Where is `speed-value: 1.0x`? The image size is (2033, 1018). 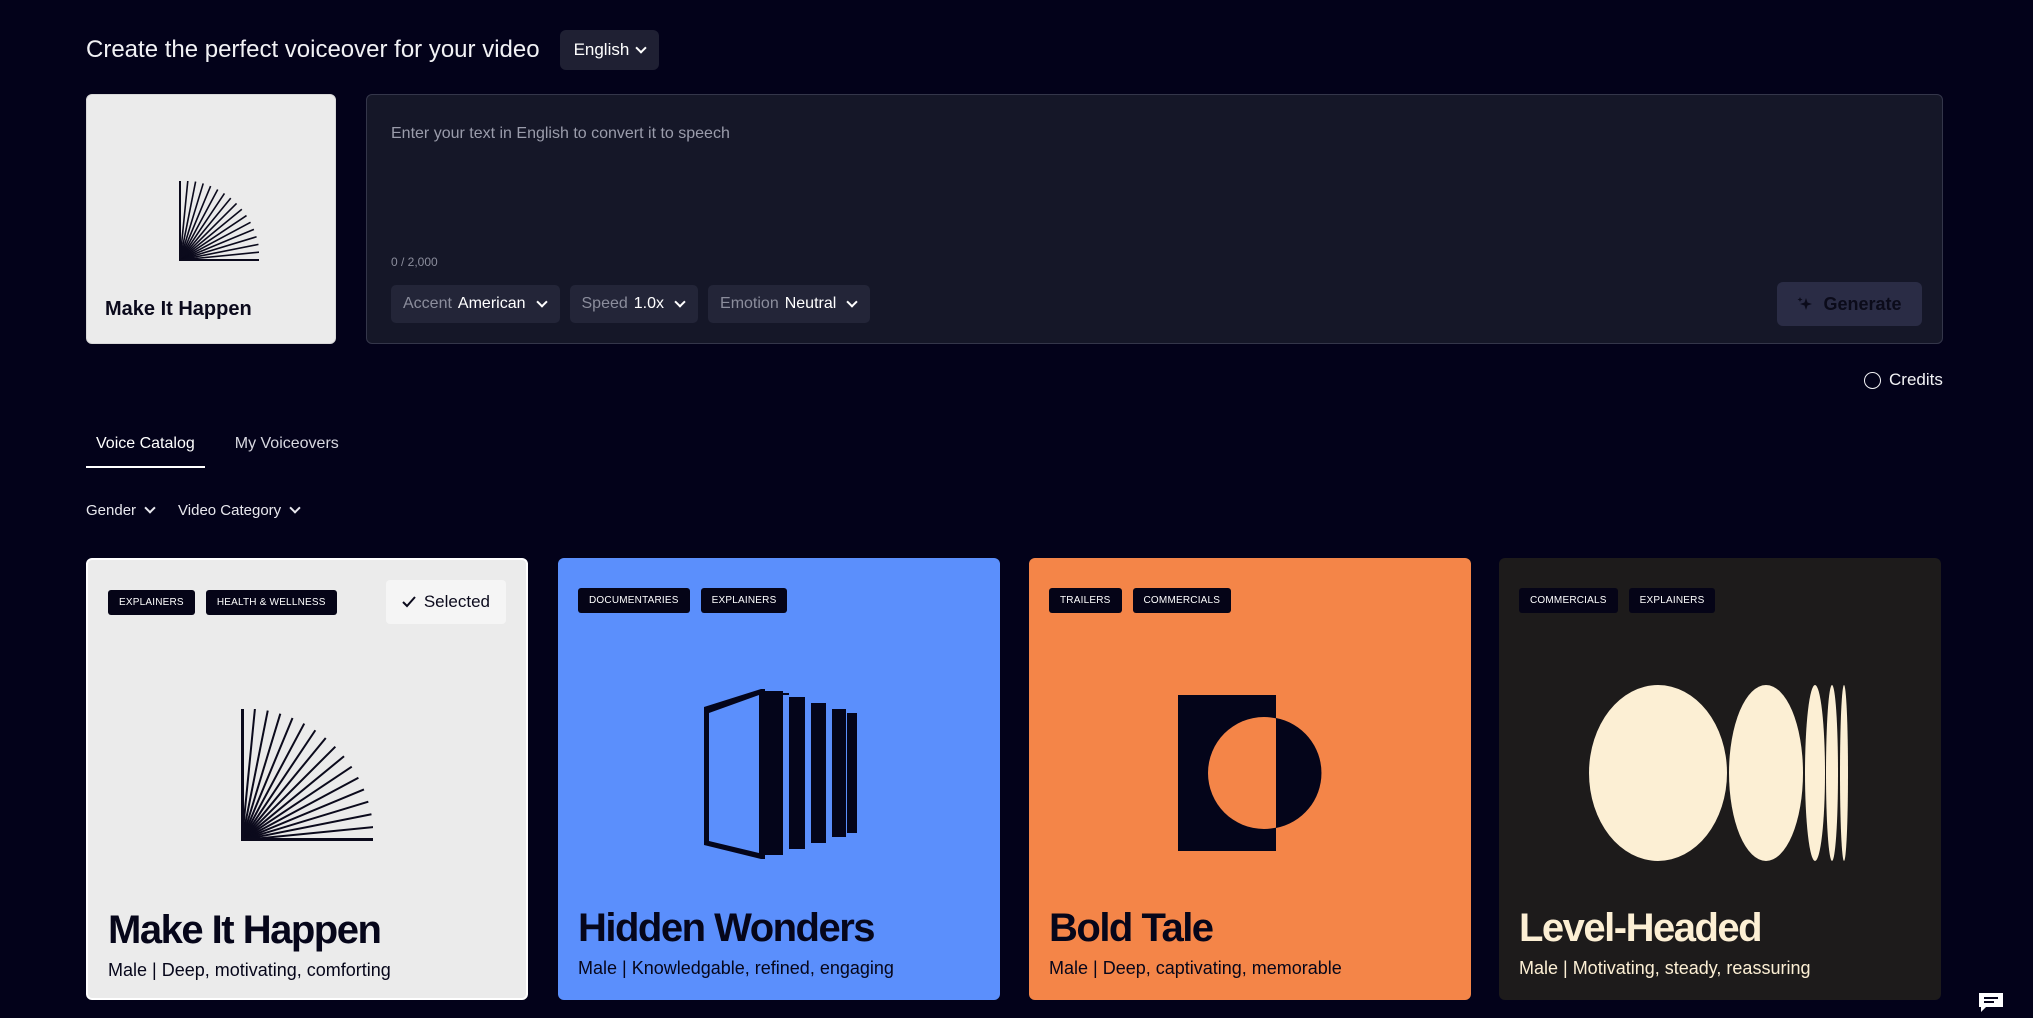 speed-value: 1.0x is located at coordinates (649, 303).